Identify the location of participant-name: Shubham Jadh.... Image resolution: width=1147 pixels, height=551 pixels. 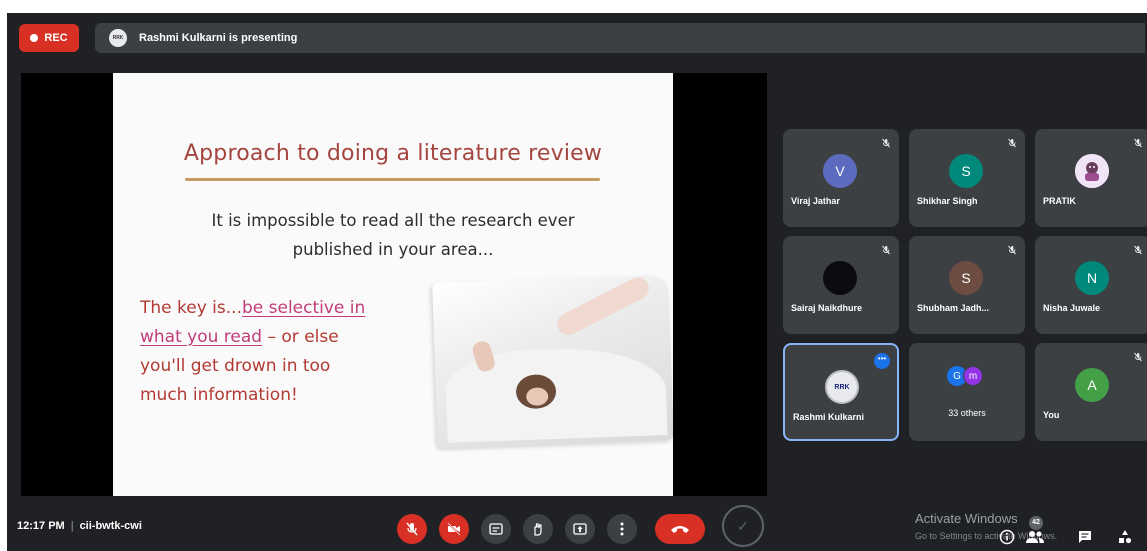
(953, 308).